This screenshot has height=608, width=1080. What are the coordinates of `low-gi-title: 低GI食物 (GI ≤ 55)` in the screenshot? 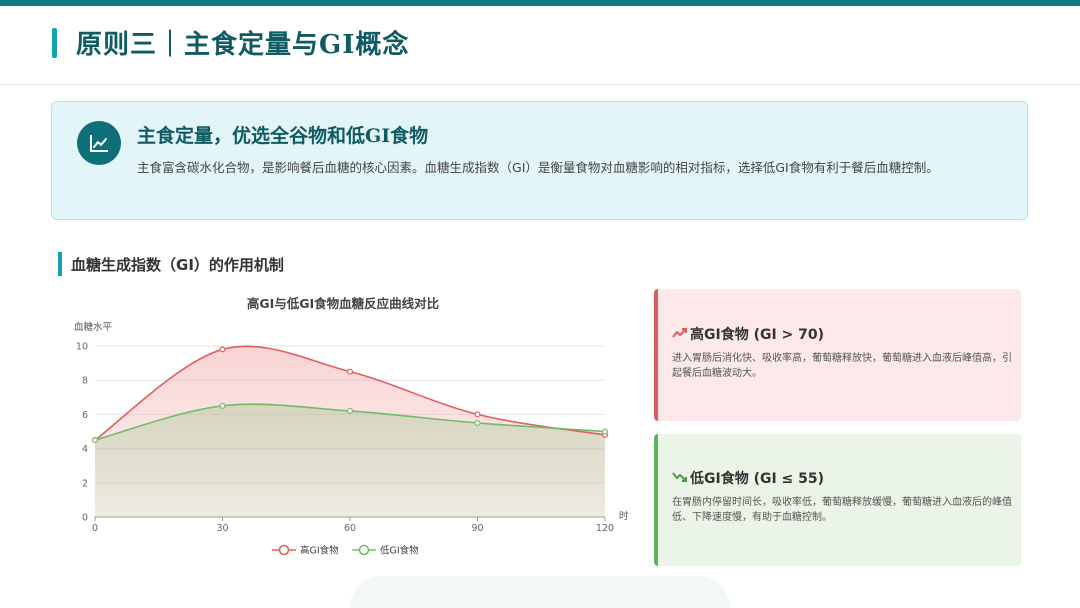 It's located at (748, 478).